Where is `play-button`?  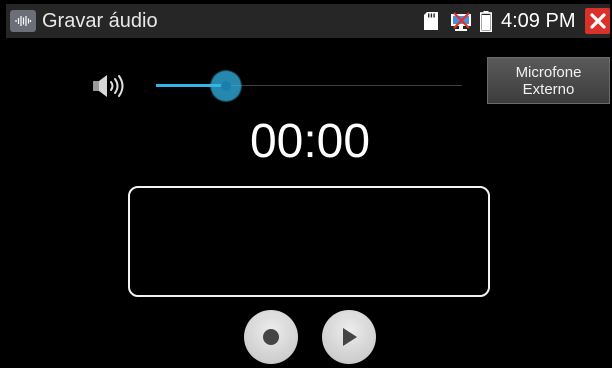
play-button is located at coordinates (349, 337).